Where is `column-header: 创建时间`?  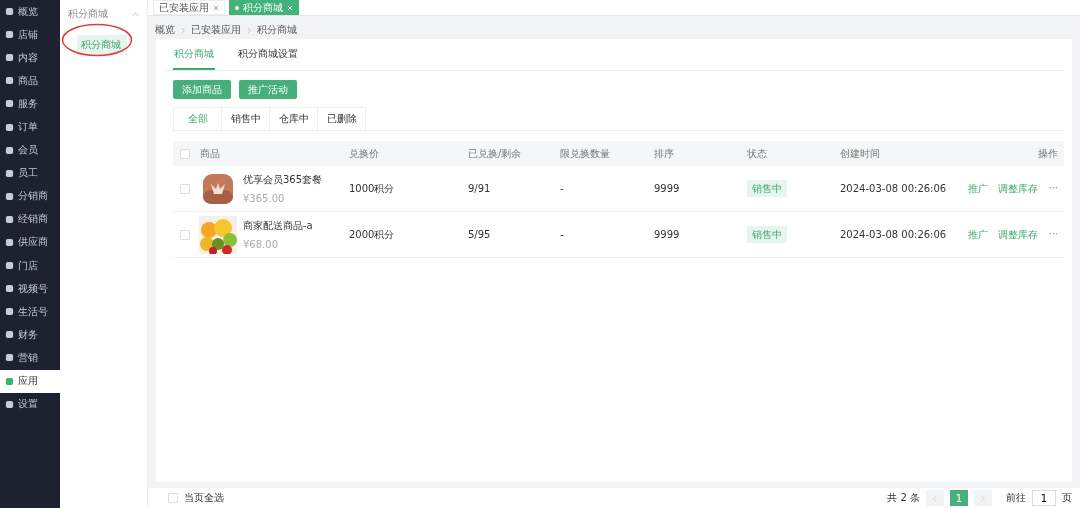
column-header: 创建时间 is located at coordinates (860, 153).